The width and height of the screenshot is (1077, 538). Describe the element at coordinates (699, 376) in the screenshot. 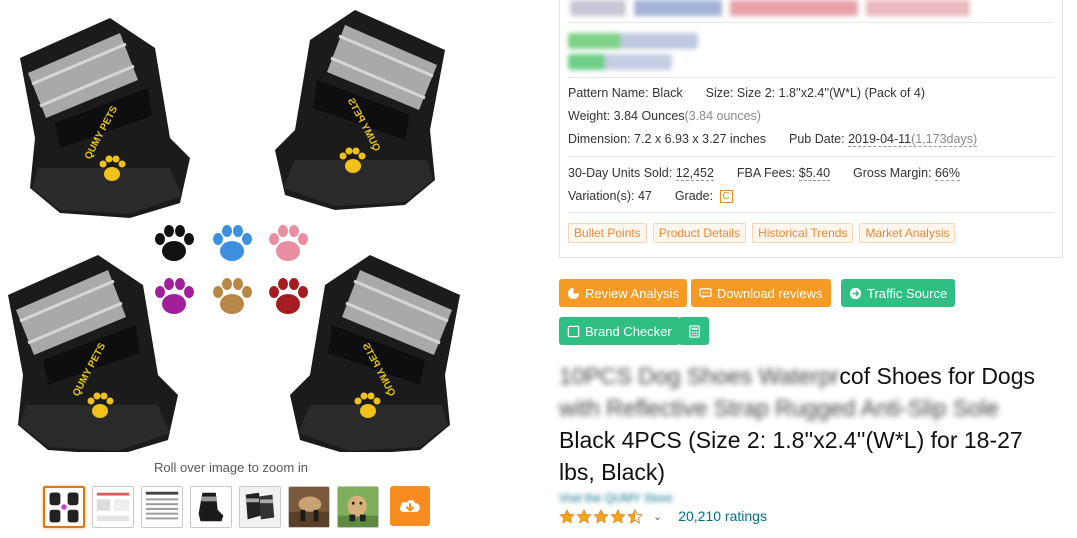

I see `redacted-title-part: 10PCS Dog Shoes Waterpr` at that location.